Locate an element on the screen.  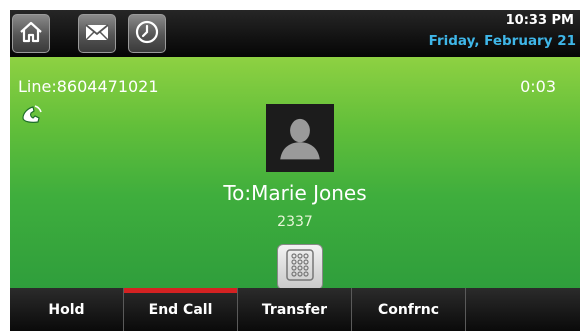
recent-calls-button is located at coordinates (147, 33).